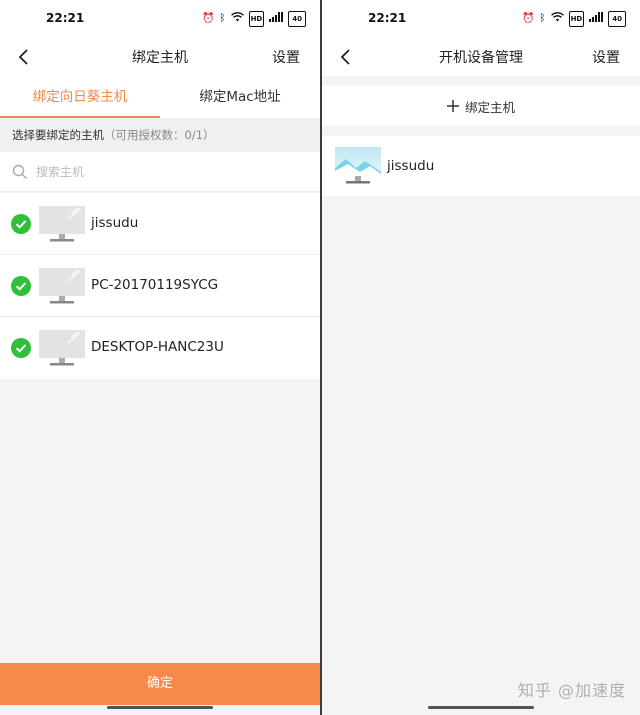  What do you see at coordinates (80, 97) in the screenshot?
I see `tab-bind-sunlogin-host: 绑定向日葵主机` at bounding box center [80, 97].